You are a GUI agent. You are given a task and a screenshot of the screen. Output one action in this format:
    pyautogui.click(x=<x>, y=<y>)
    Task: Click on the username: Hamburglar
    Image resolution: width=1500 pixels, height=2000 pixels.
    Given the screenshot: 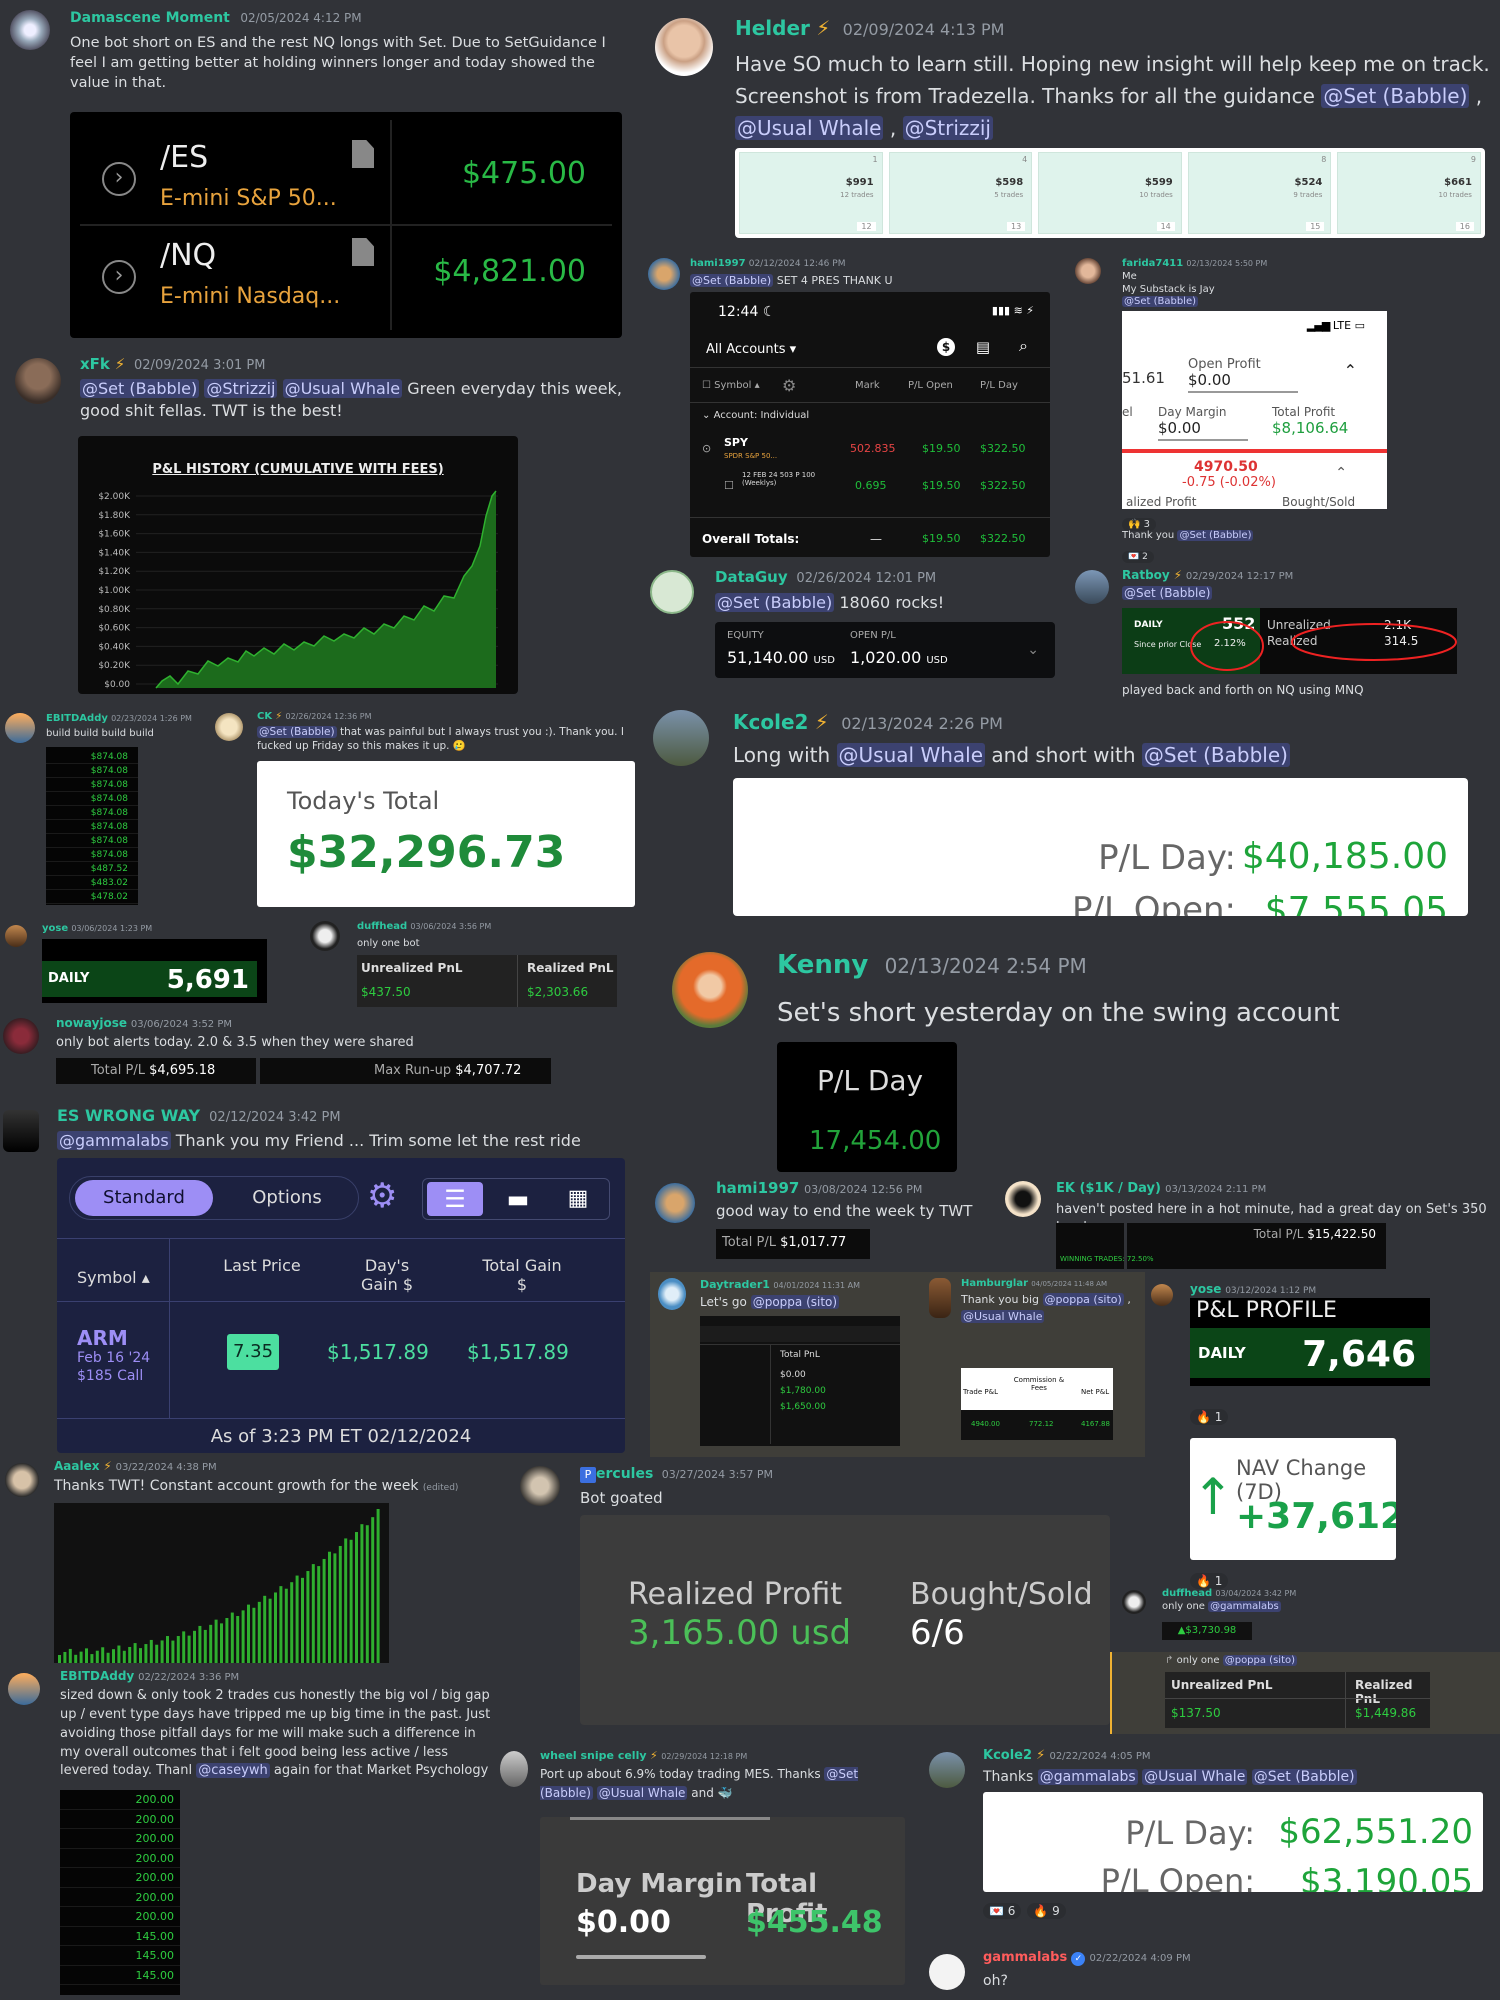 What is the action you would take?
    pyautogui.click(x=994, y=1283)
    